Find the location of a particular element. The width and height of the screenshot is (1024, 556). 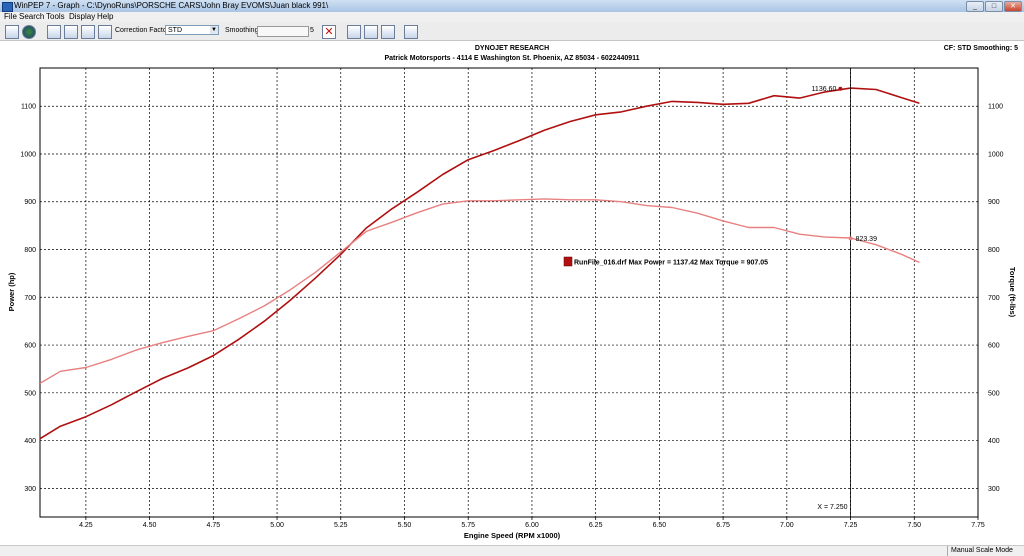

y-left-tick-label: 800 is located at coordinates (30, 250).